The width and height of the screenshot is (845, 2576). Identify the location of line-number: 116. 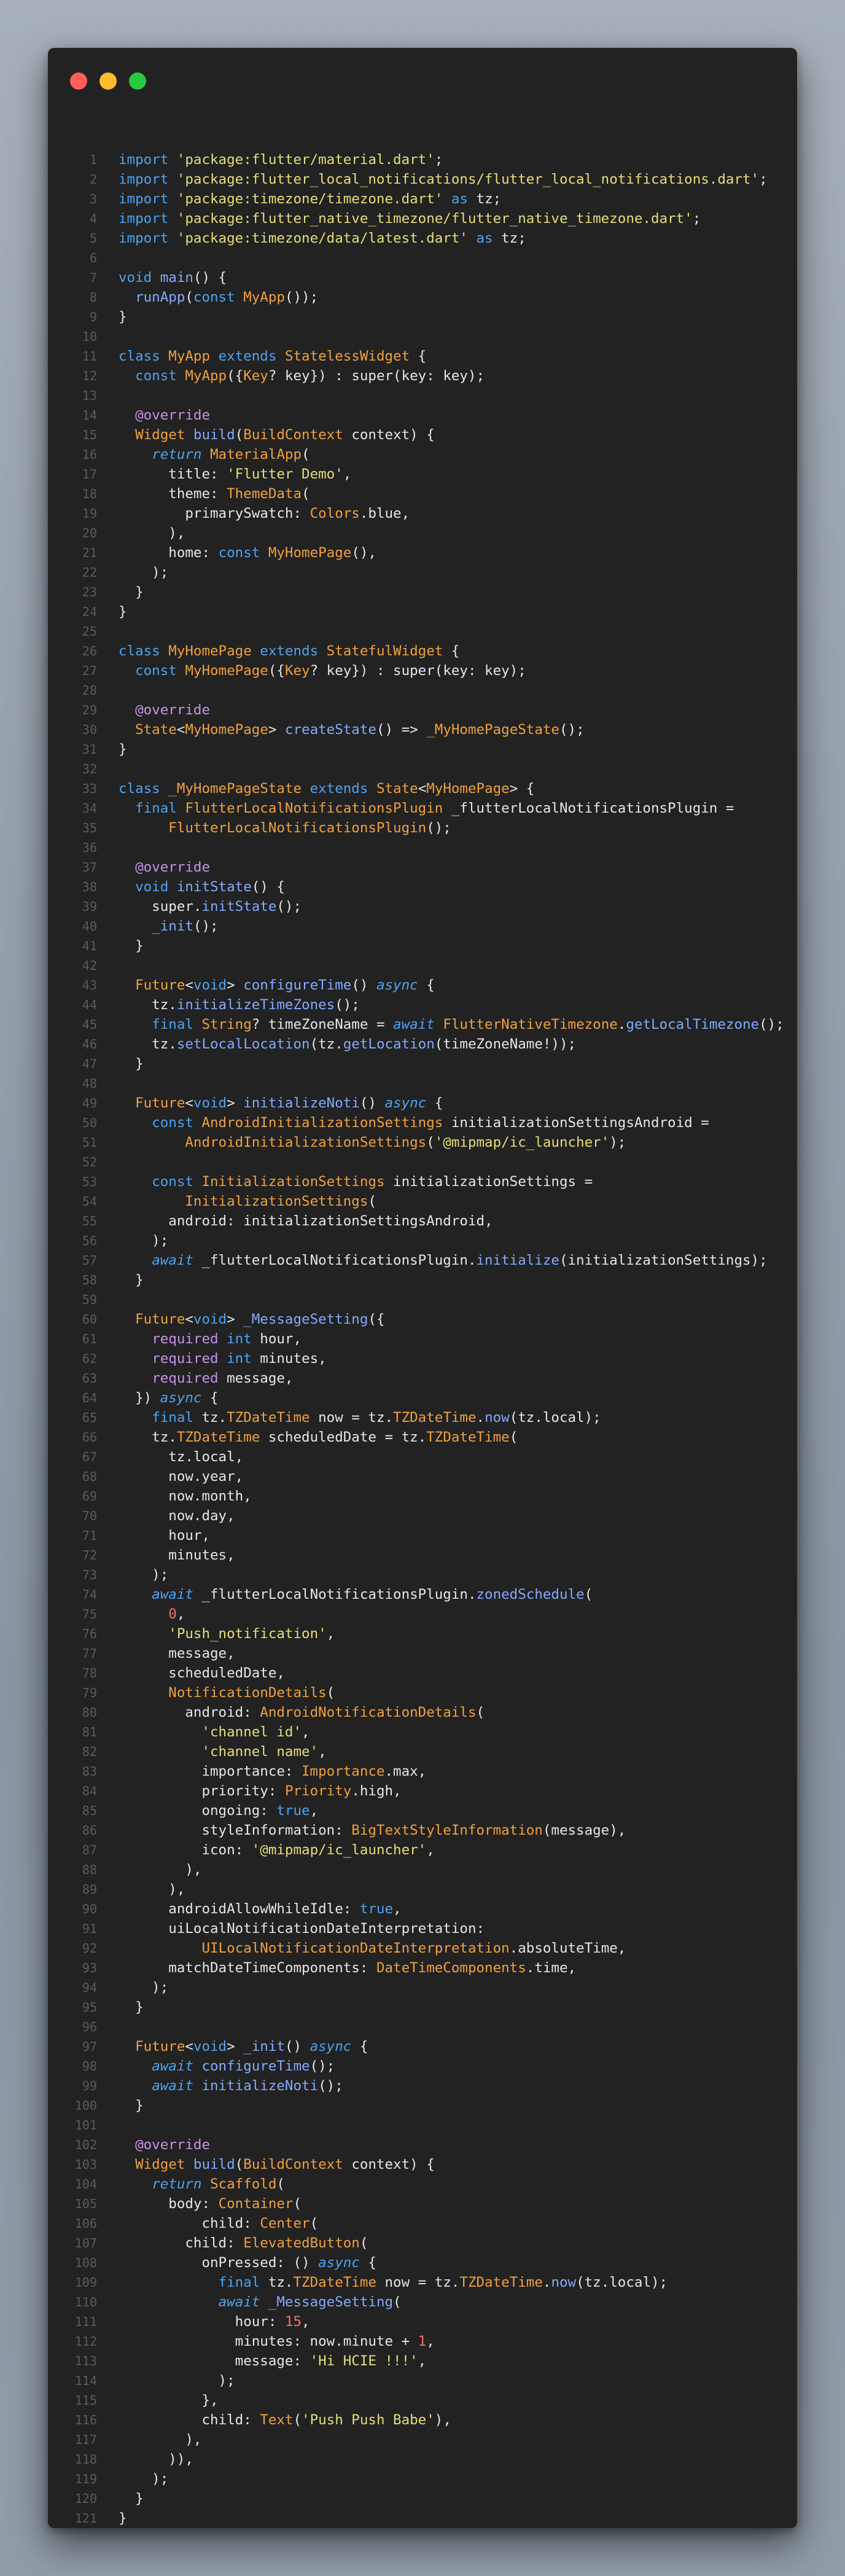
(86, 2420).